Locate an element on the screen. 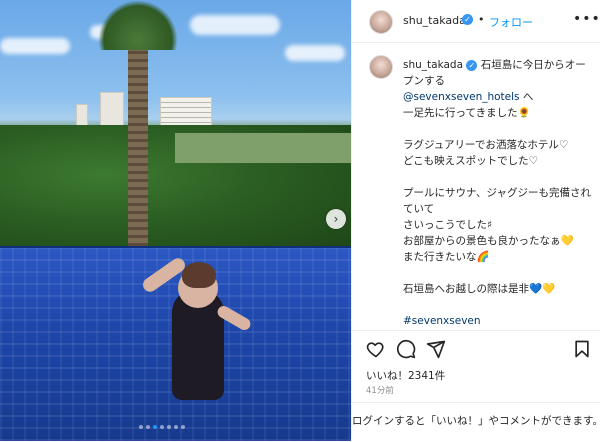  lawn is located at coordinates (263, 148).